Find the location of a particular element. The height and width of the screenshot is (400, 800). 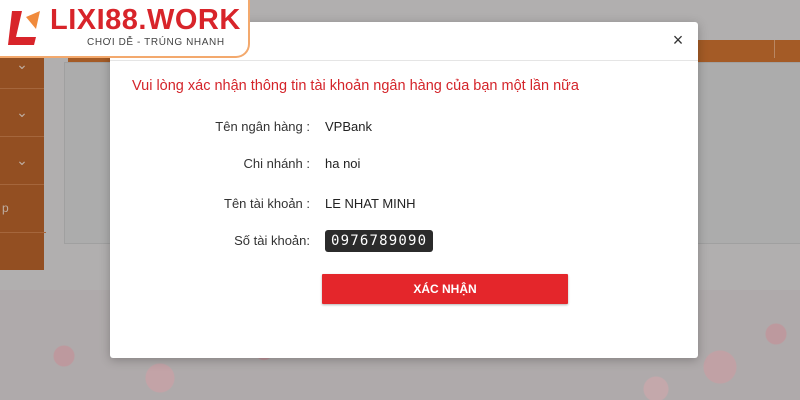

account-name-row: Tên tài khoản : LE NHAT MINH is located at coordinates (404, 204).